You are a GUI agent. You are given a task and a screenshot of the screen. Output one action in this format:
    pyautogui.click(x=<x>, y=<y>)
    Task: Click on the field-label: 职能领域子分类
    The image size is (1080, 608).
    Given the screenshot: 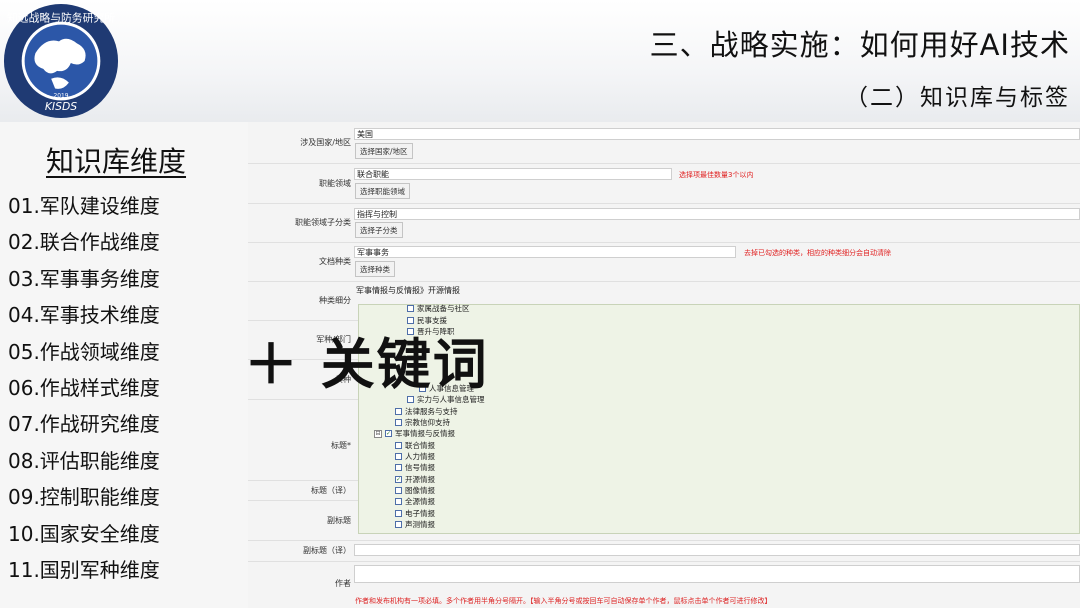 What is the action you would take?
    pyautogui.click(x=323, y=222)
    